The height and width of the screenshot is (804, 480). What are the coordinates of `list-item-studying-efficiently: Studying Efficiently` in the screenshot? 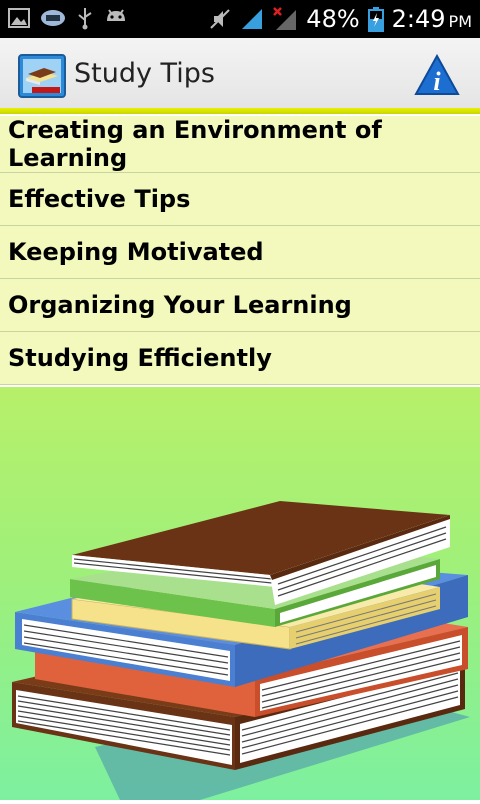 It's located at (240, 358).